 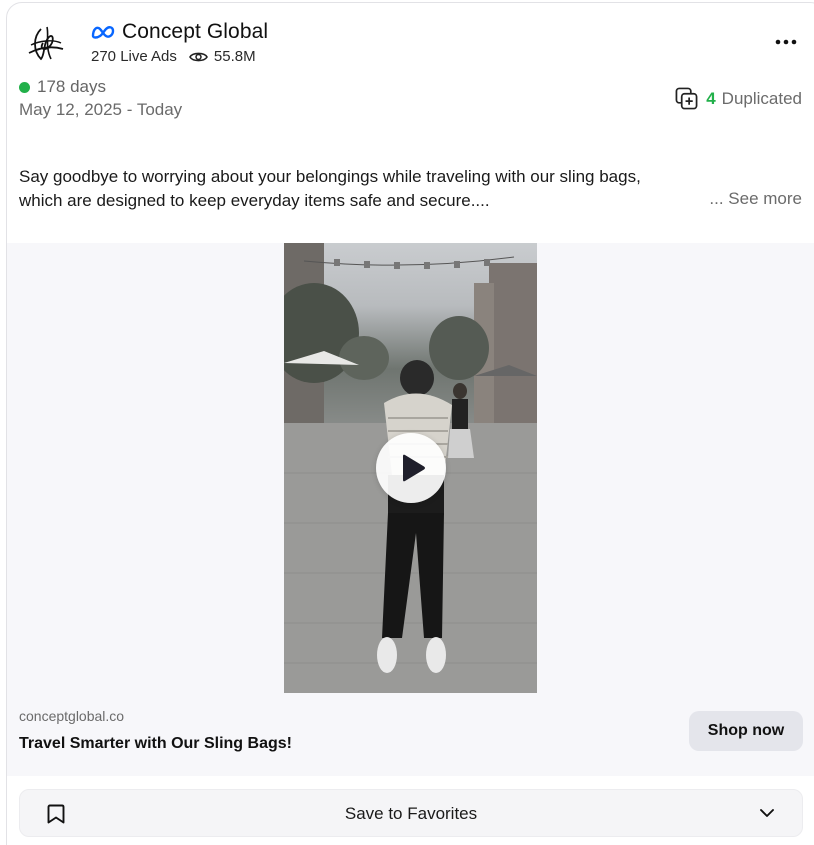 What do you see at coordinates (711, 98) in the screenshot?
I see `duplicated-count: 4` at bounding box center [711, 98].